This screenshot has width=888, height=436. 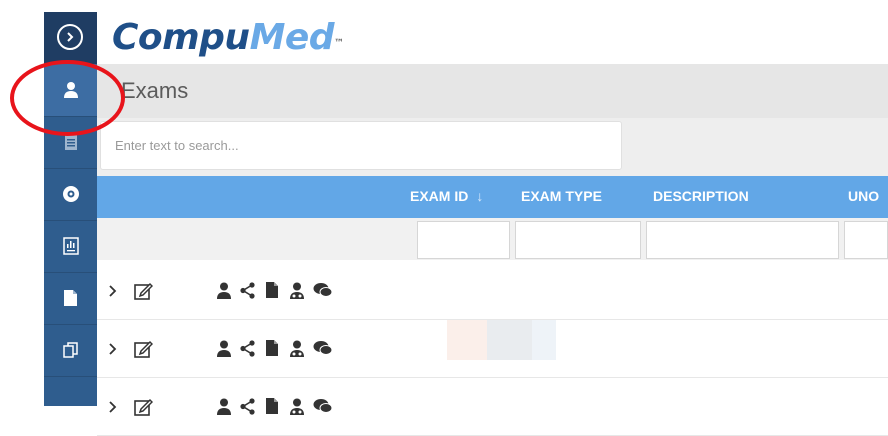 I want to click on column-header-description: DESCRIPTION, so click(x=701, y=196).